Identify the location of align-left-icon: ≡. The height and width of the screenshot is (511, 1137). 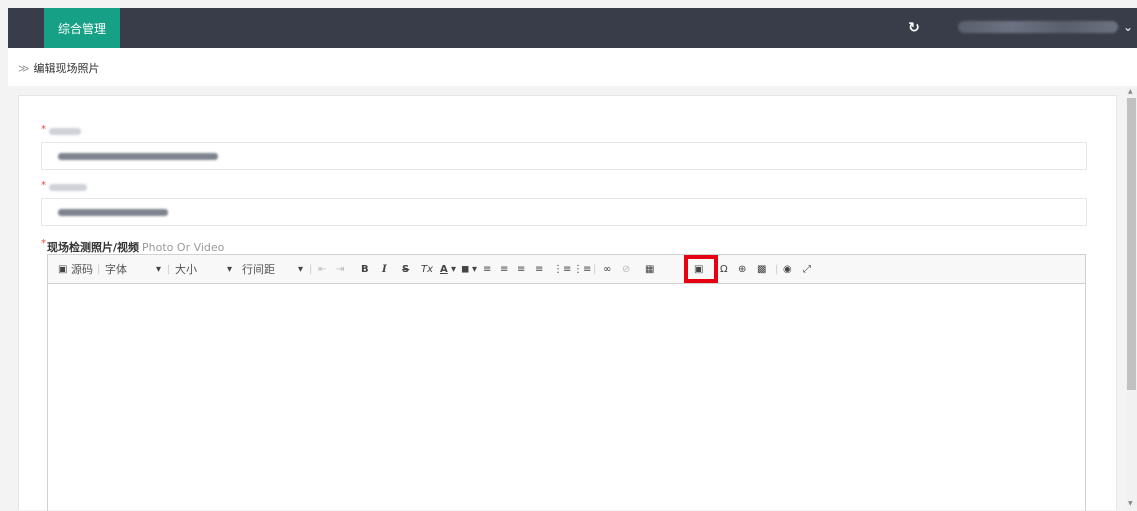
(487, 269).